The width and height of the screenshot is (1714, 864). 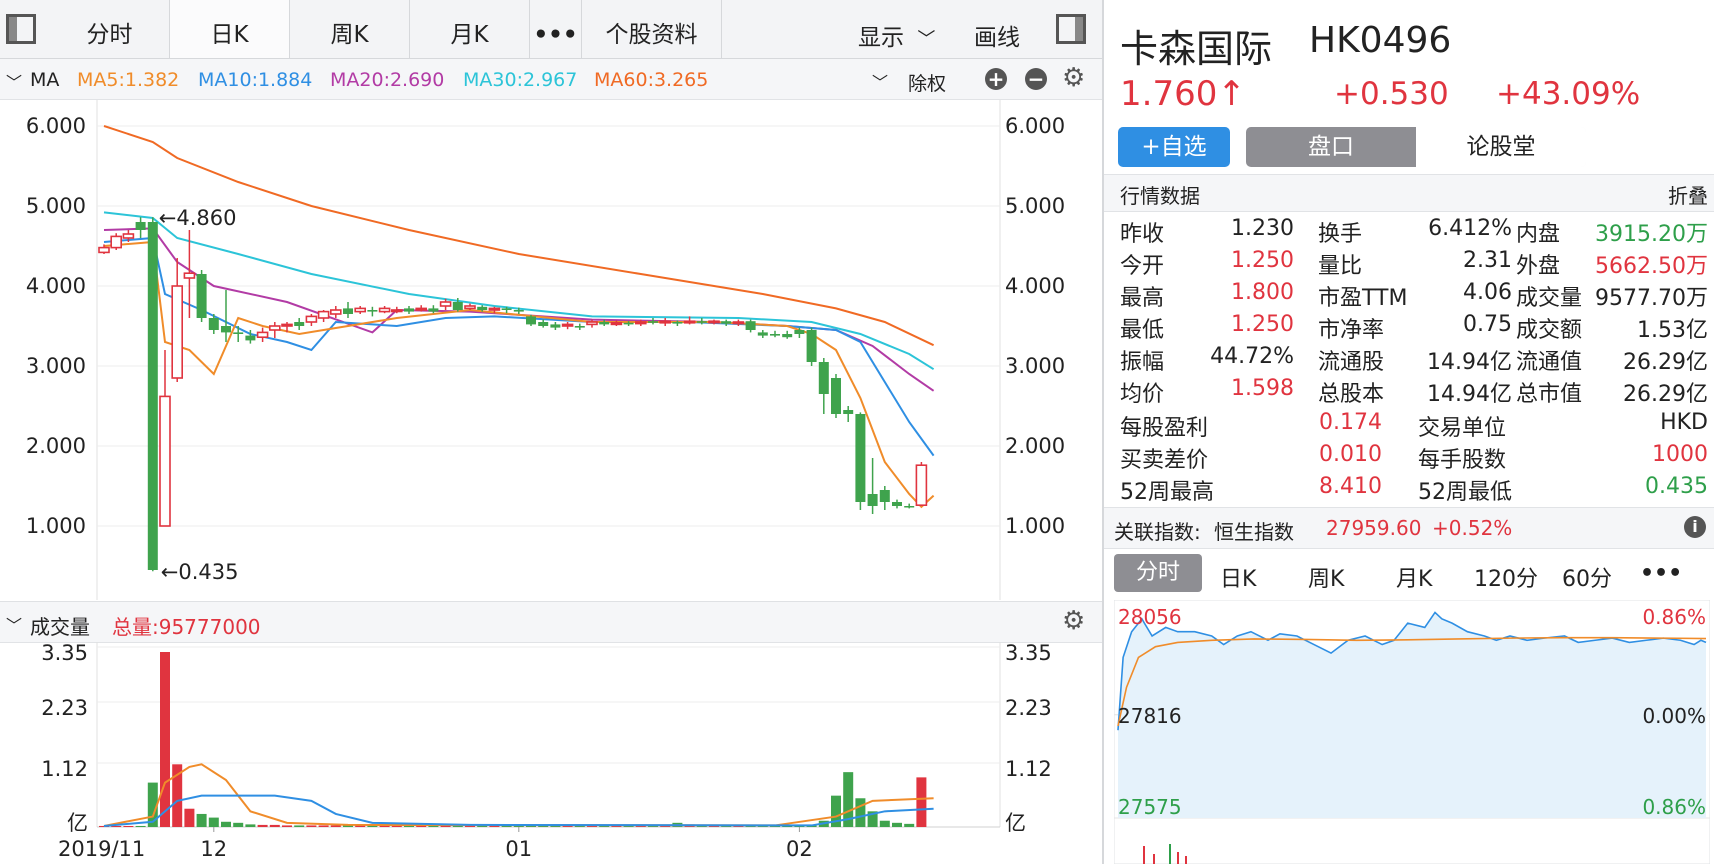 I want to click on price-change-pct: +43.09%, so click(x=1568, y=94).